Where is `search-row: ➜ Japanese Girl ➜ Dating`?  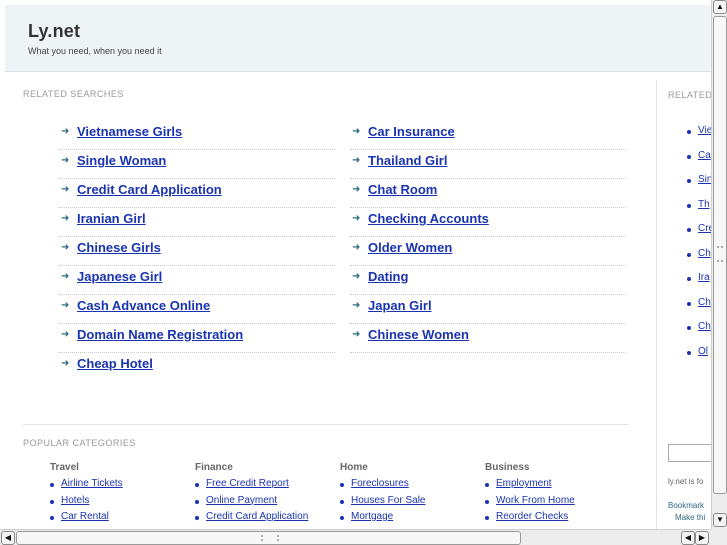
search-row: ➜ Japanese Girl ➜ Dating is located at coordinates (344, 280).